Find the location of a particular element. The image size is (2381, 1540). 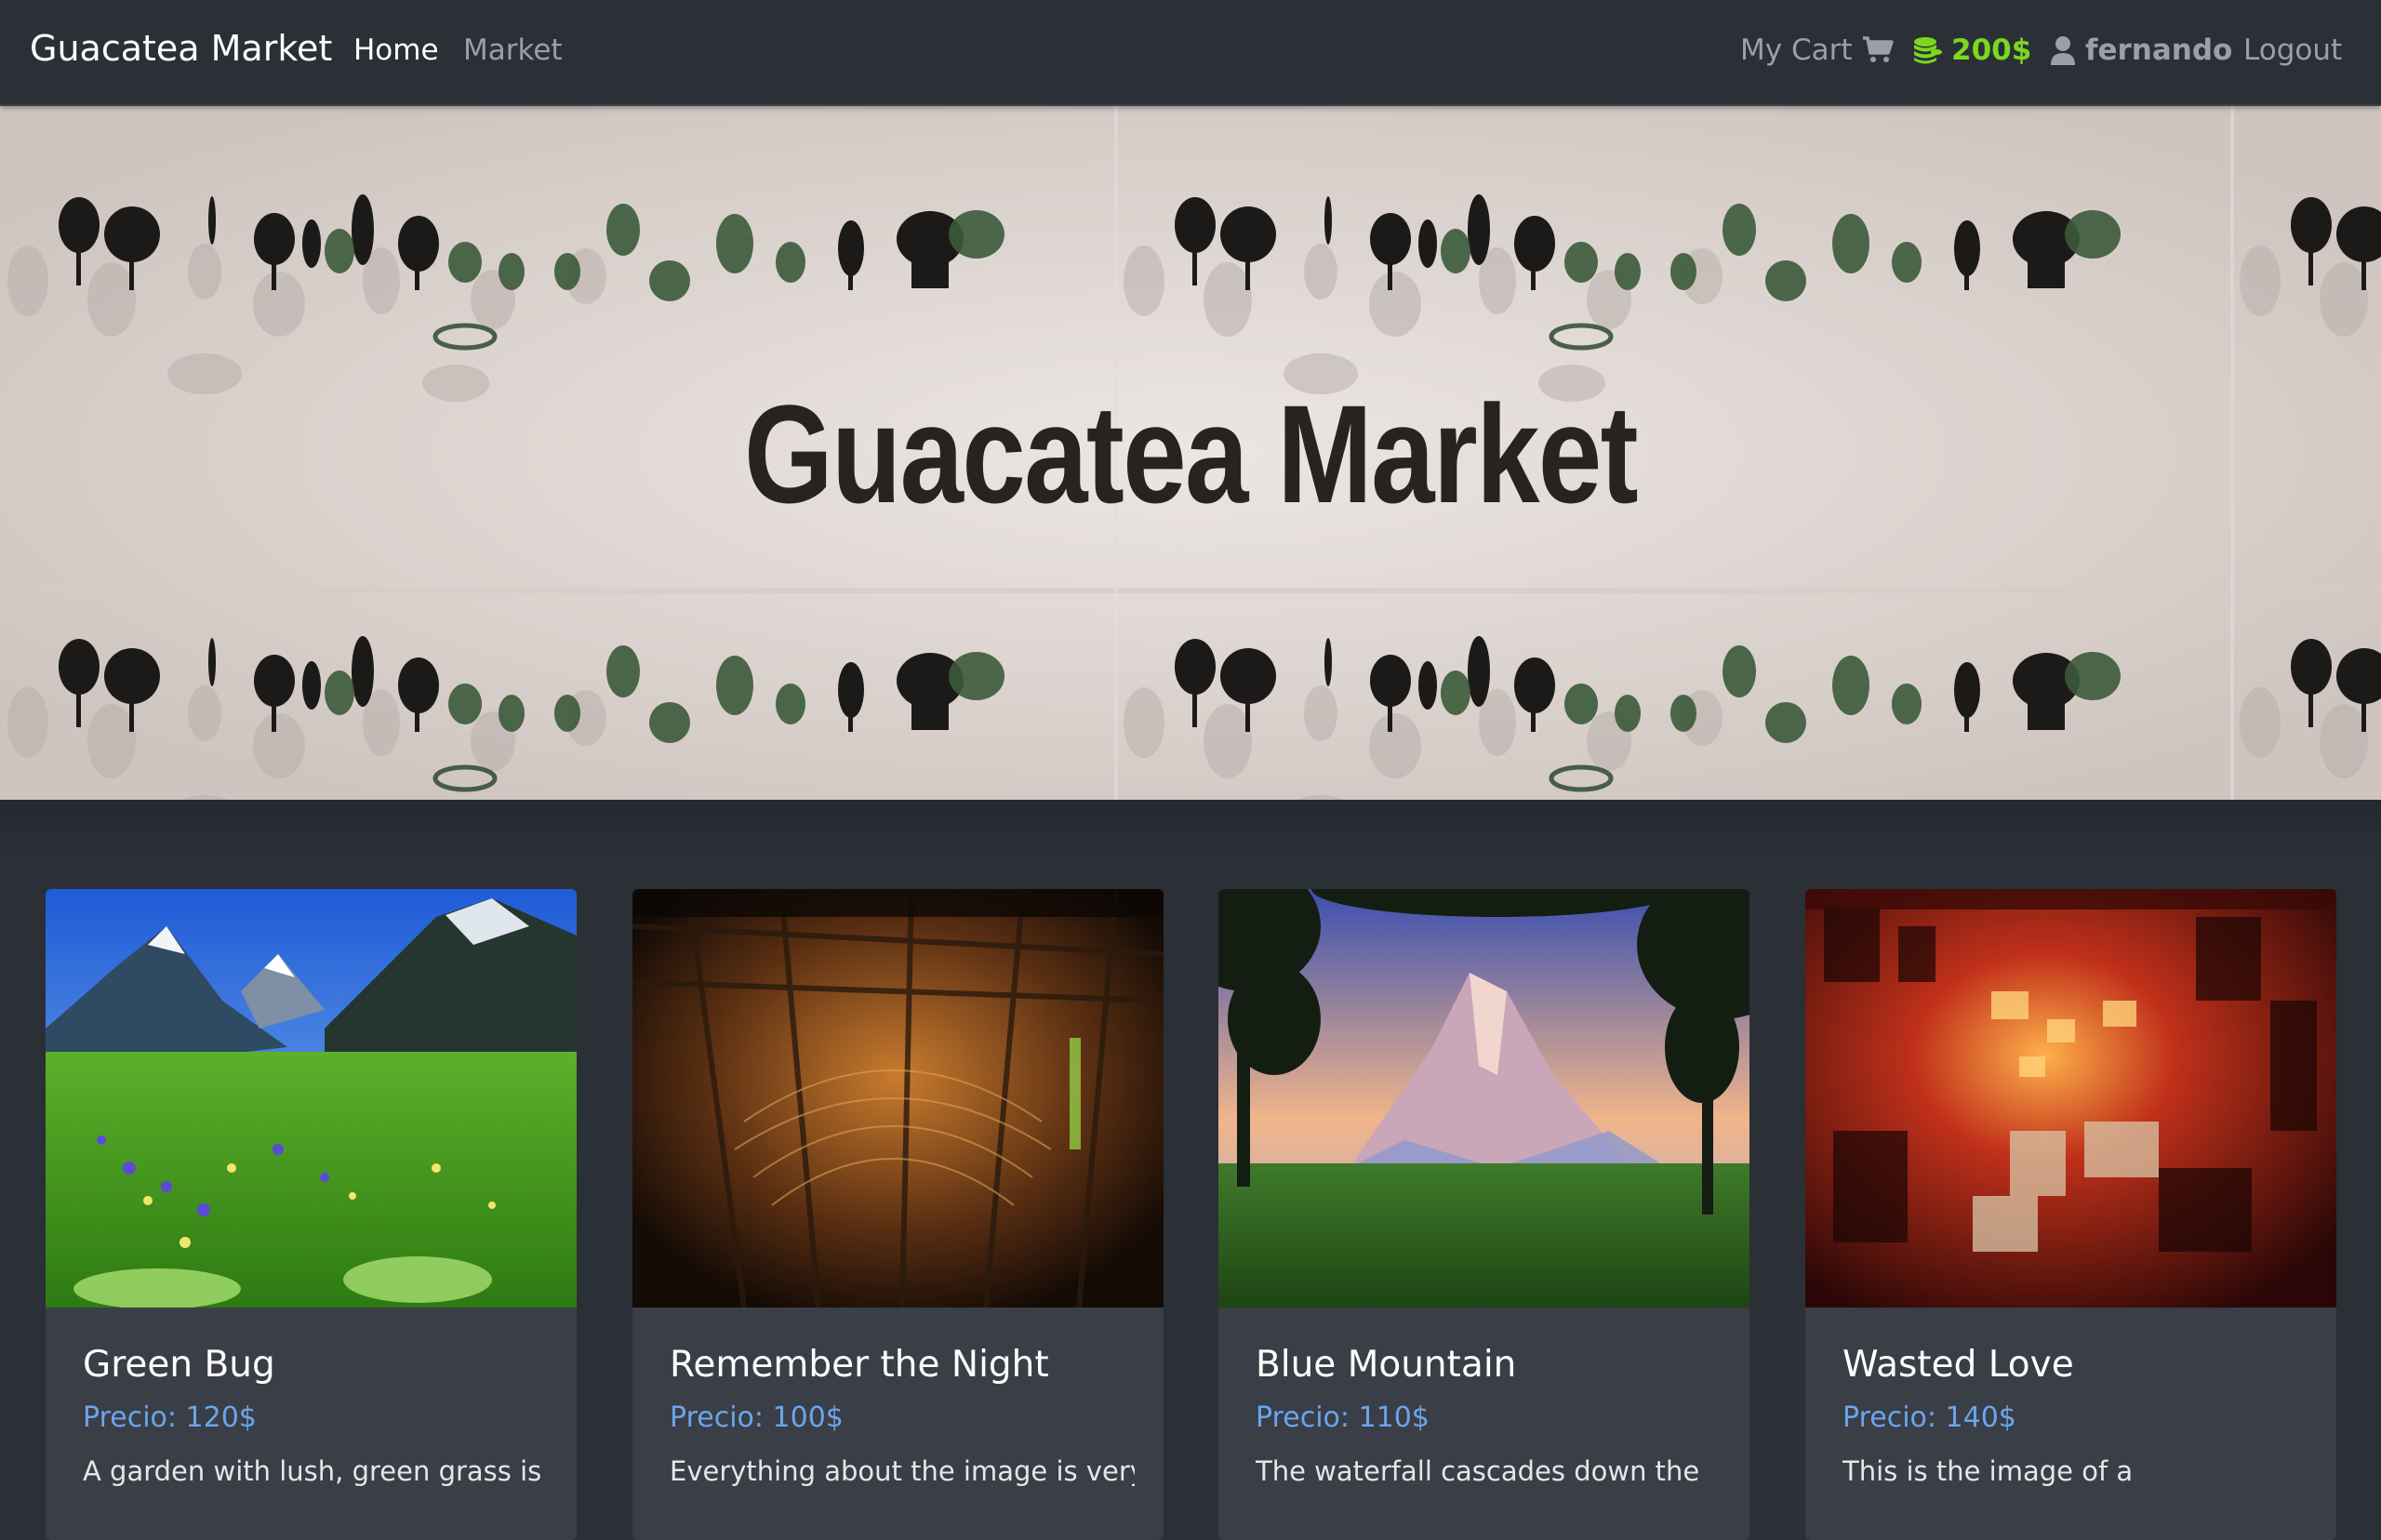

balance-amount: 200$ is located at coordinates (1991, 50).